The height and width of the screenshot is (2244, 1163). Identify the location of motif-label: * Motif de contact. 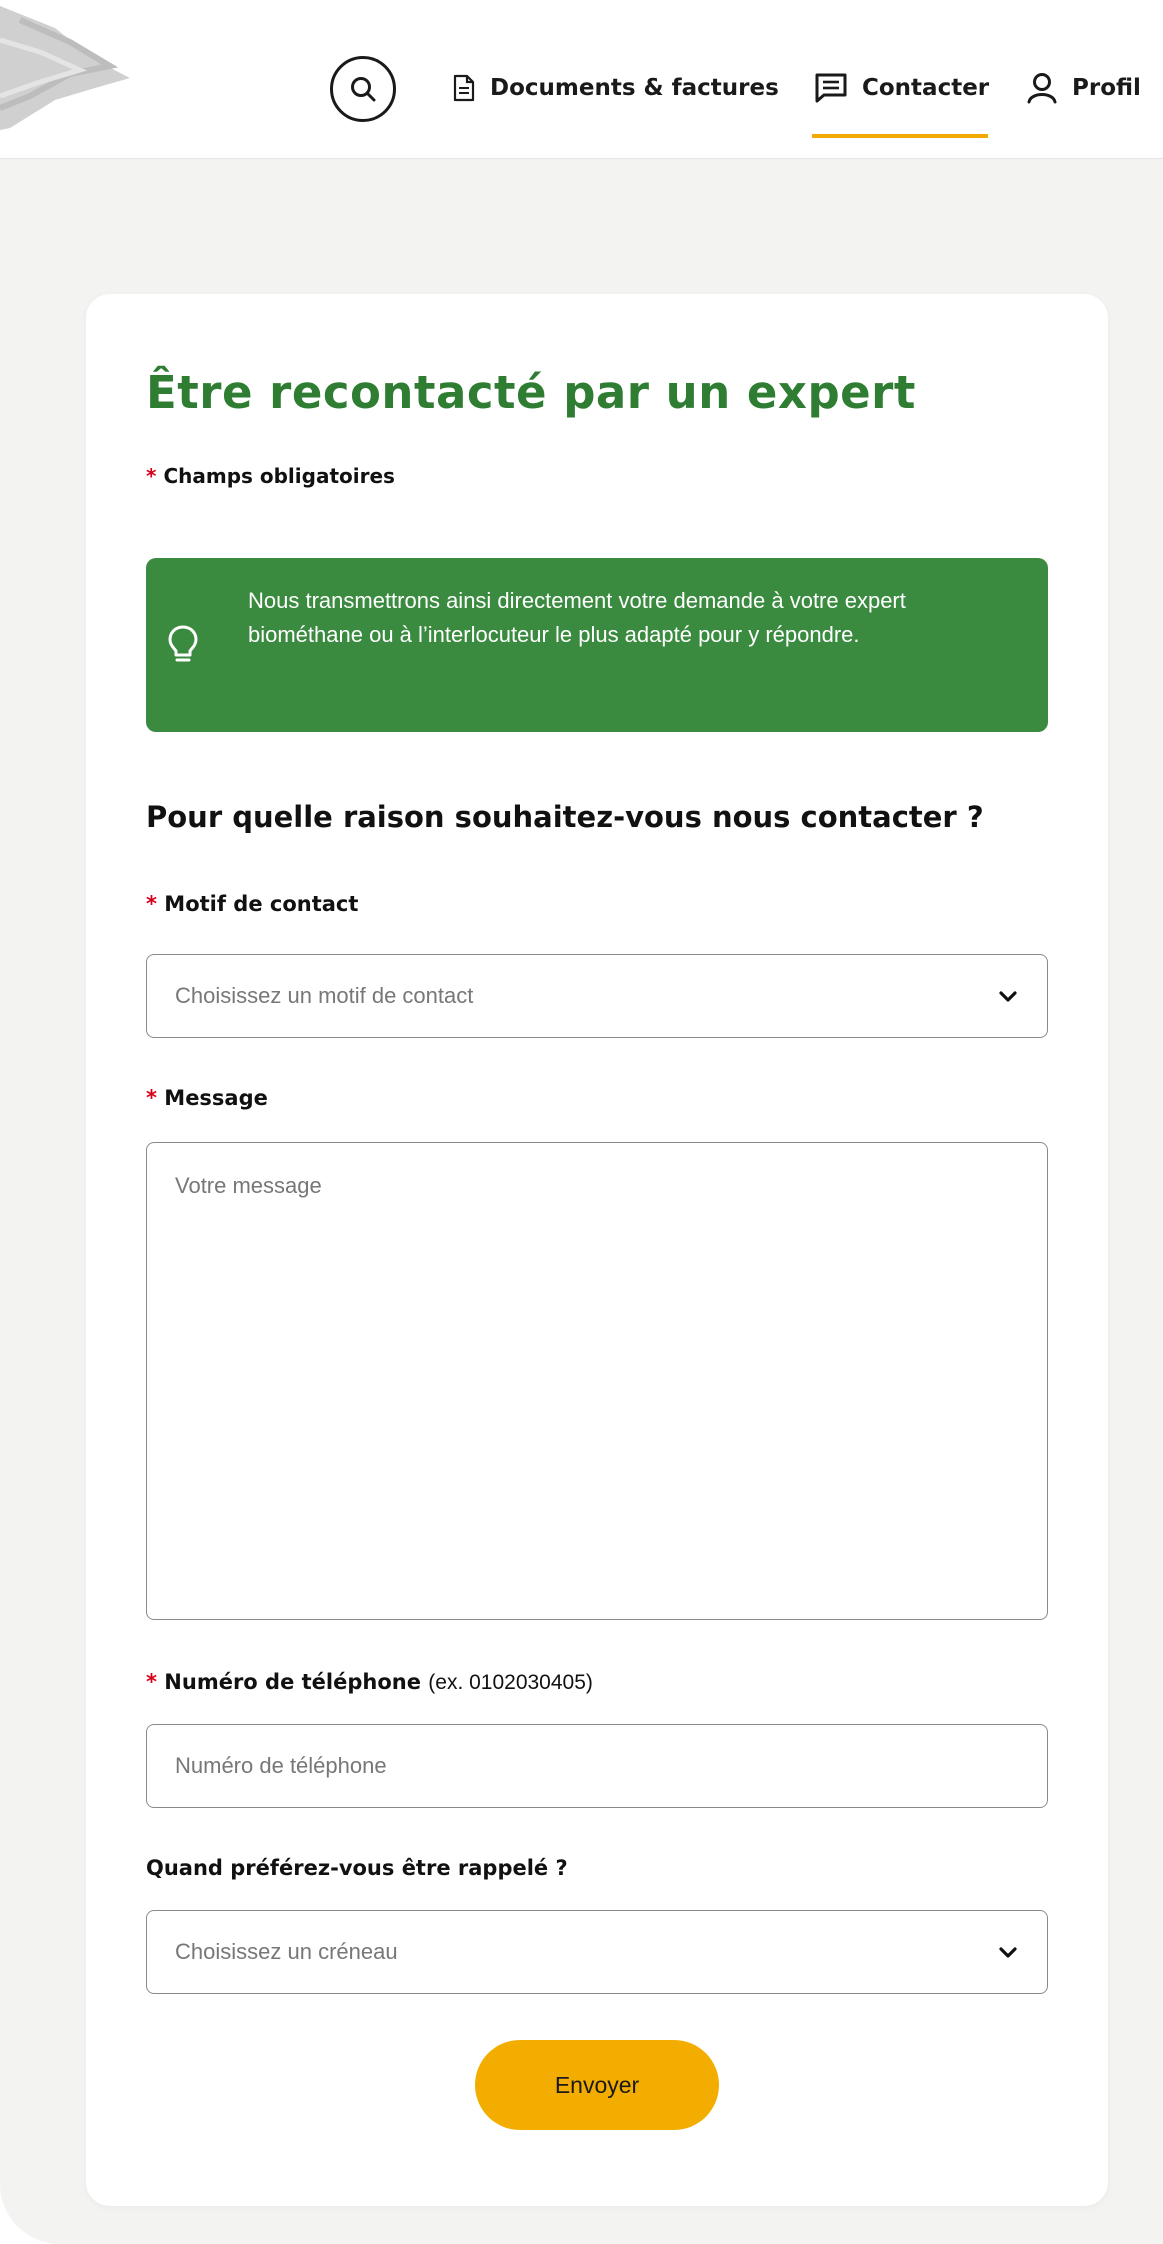
(252, 904).